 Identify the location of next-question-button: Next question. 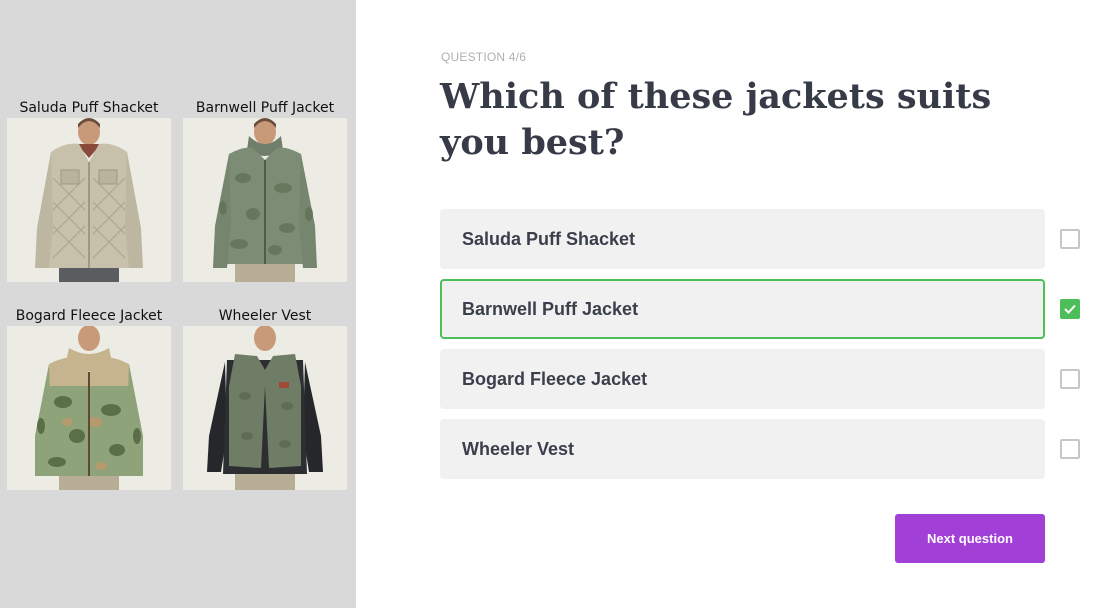
(970, 538).